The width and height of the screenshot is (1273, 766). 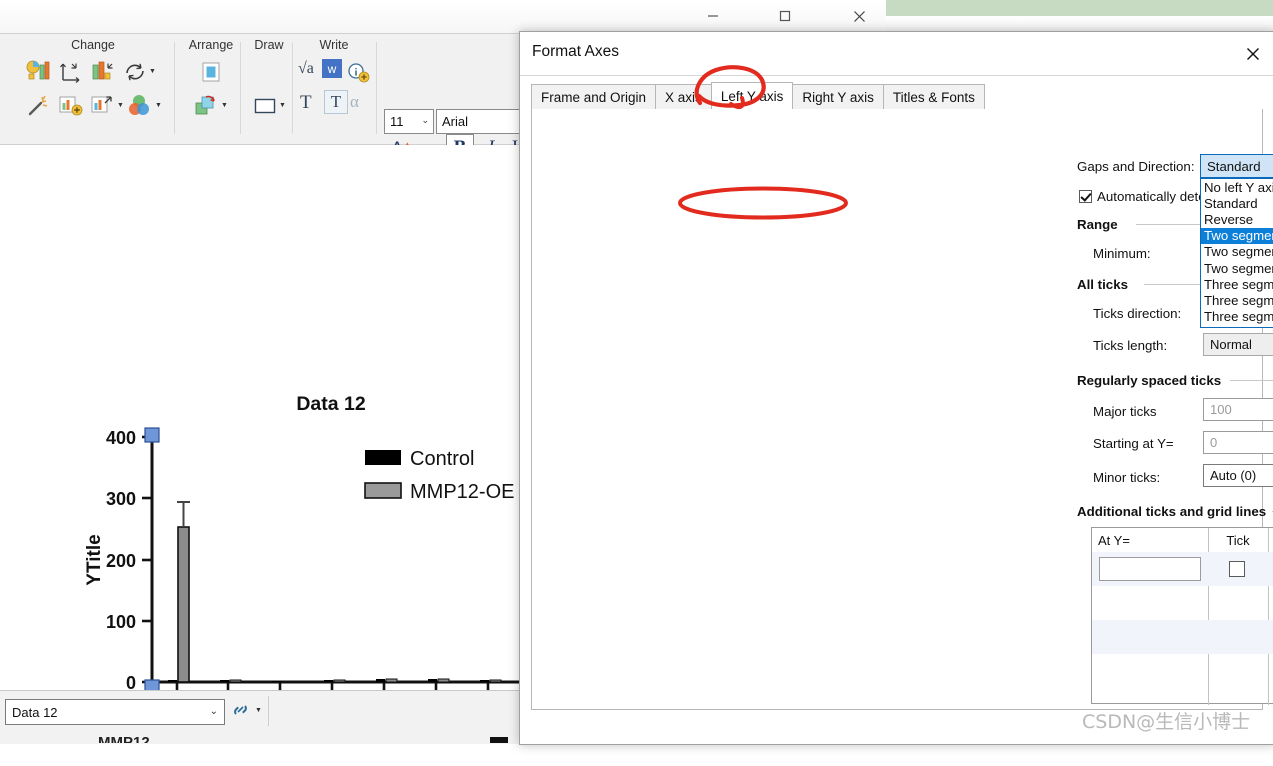 I want to click on dropdown-option-two-segments-back: Two segments (---\\---), so click(x=1237, y=268).